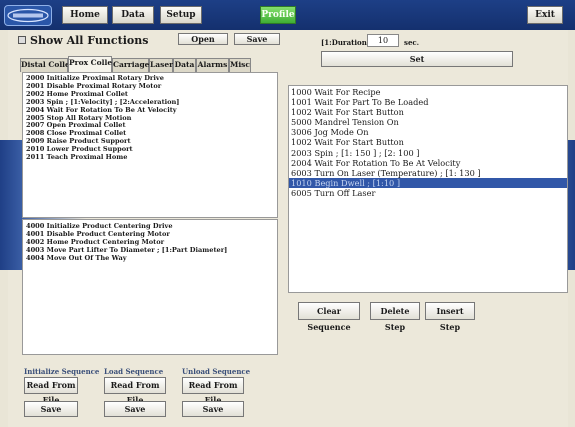  Describe the element at coordinates (383, 40) in the screenshot. I see `duration-input: 10` at that location.